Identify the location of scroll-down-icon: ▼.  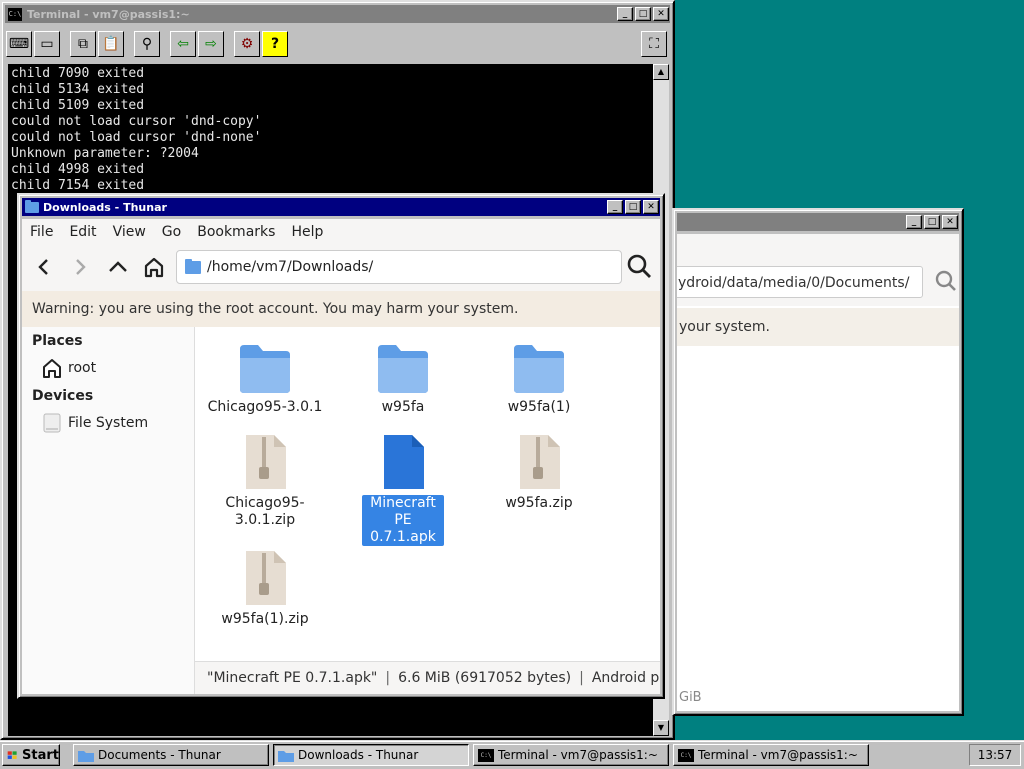
(661, 728).